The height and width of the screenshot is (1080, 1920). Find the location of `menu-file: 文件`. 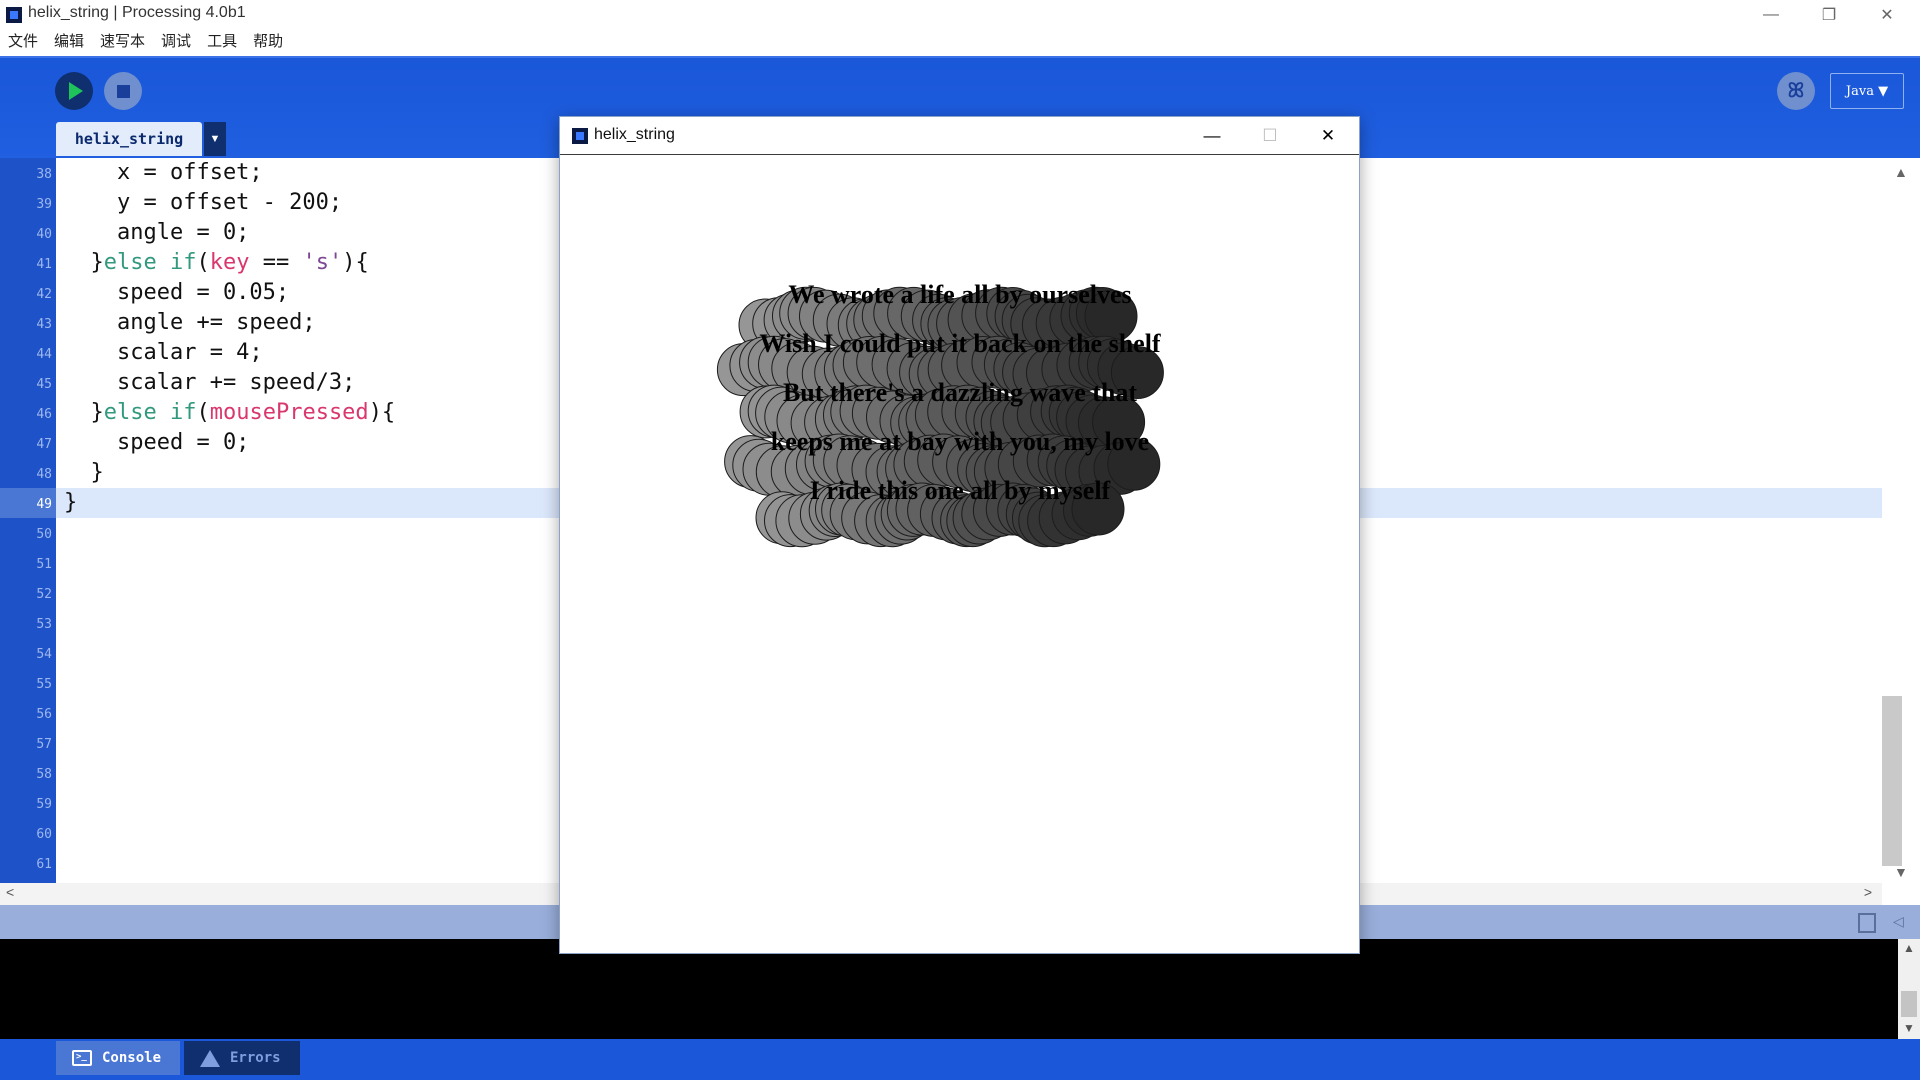

menu-file: 文件 is located at coordinates (23, 43).